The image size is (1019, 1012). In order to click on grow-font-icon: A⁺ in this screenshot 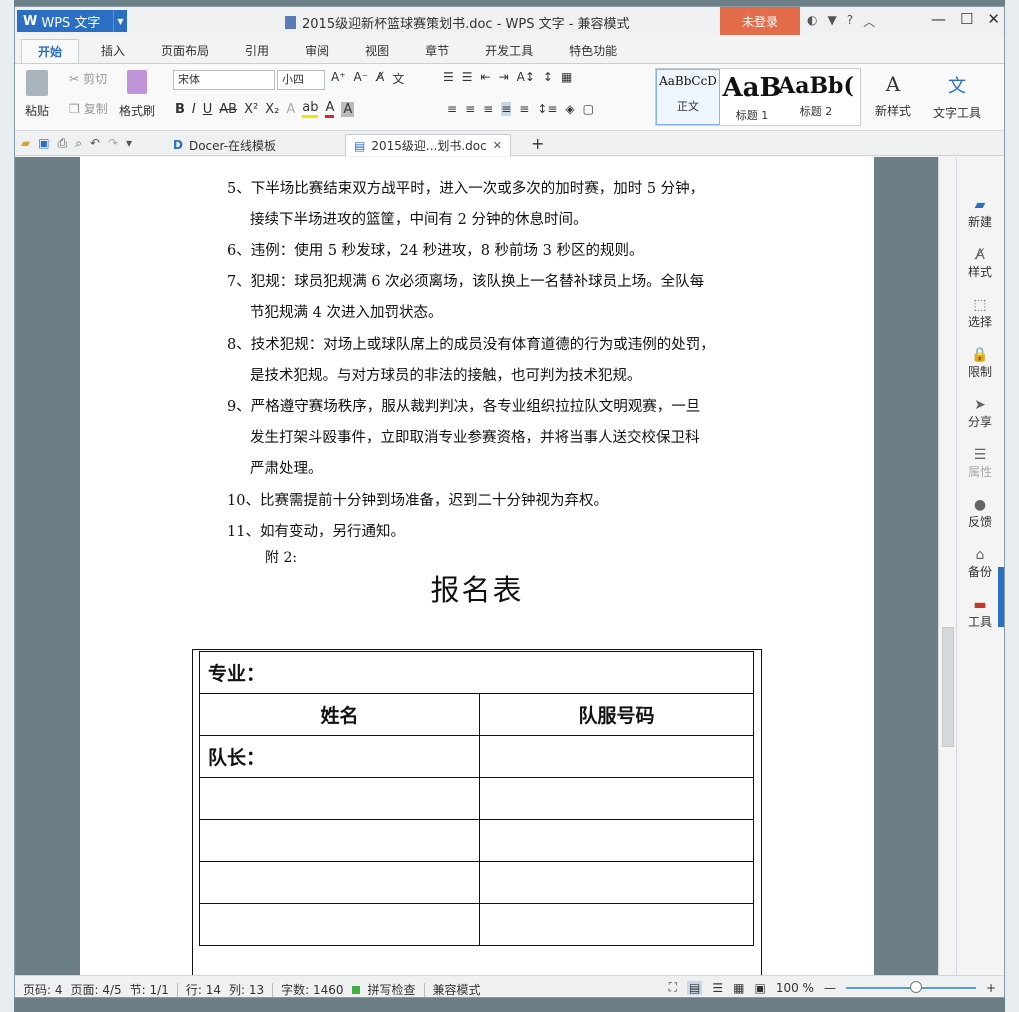, I will do `click(338, 78)`.